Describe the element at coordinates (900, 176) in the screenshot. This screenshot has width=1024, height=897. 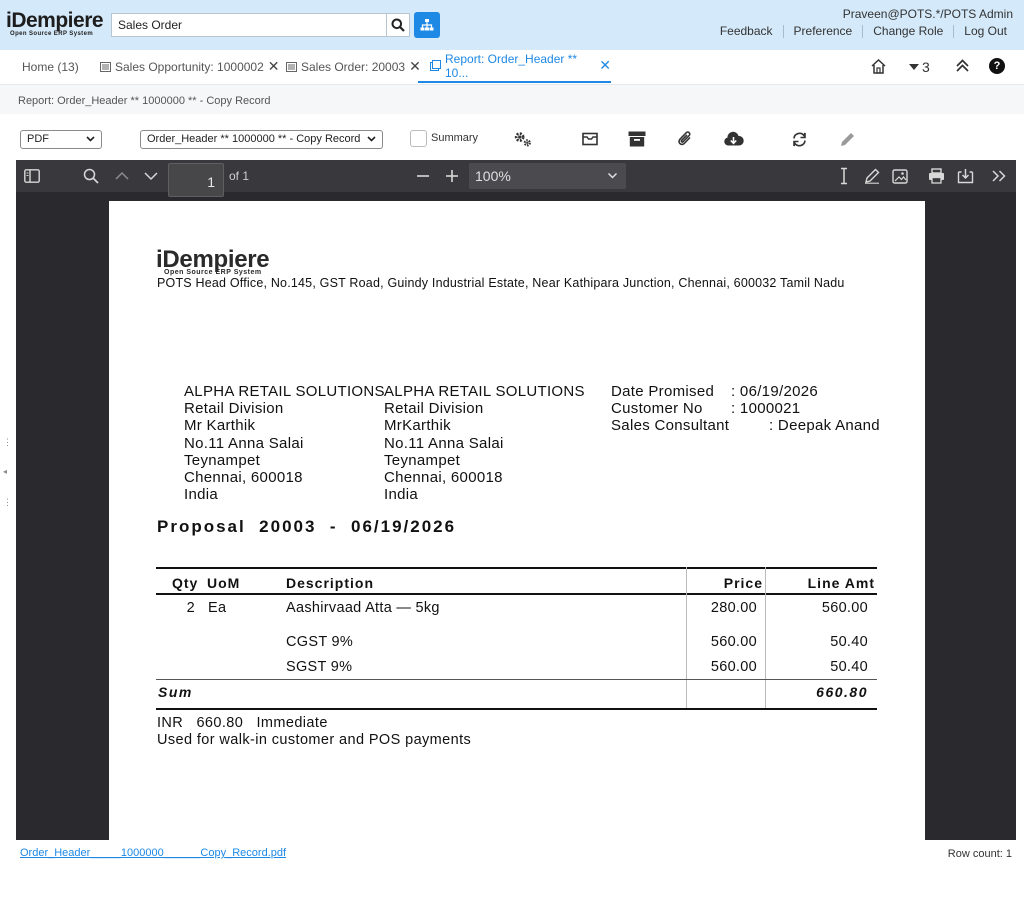
I see `image-icon` at that location.